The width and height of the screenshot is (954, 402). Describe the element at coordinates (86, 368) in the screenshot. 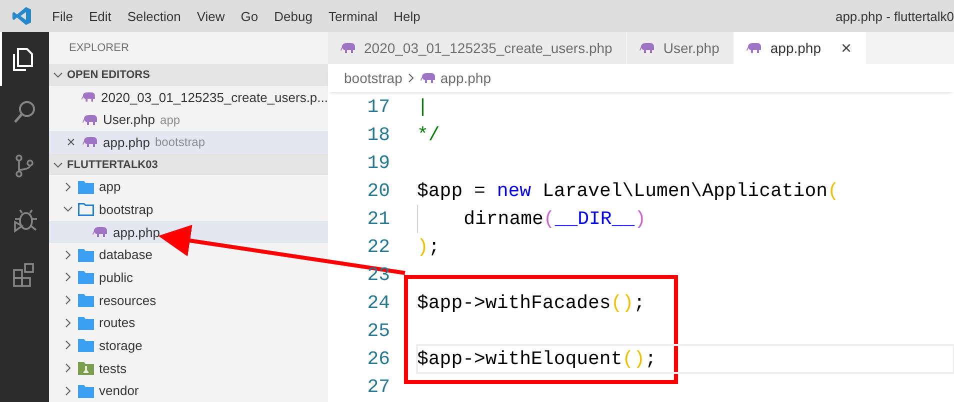

I see `test-folder-icon` at that location.